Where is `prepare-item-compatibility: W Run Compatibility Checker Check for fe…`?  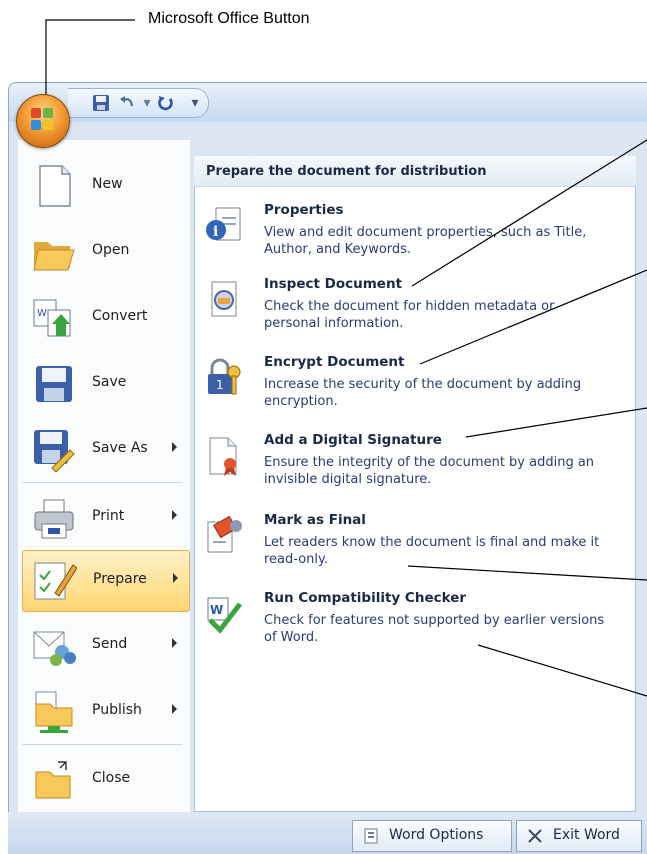 prepare-item-compatibility: W Run Compatibility Checker Check for fe… is located at coordinates (410, 623).